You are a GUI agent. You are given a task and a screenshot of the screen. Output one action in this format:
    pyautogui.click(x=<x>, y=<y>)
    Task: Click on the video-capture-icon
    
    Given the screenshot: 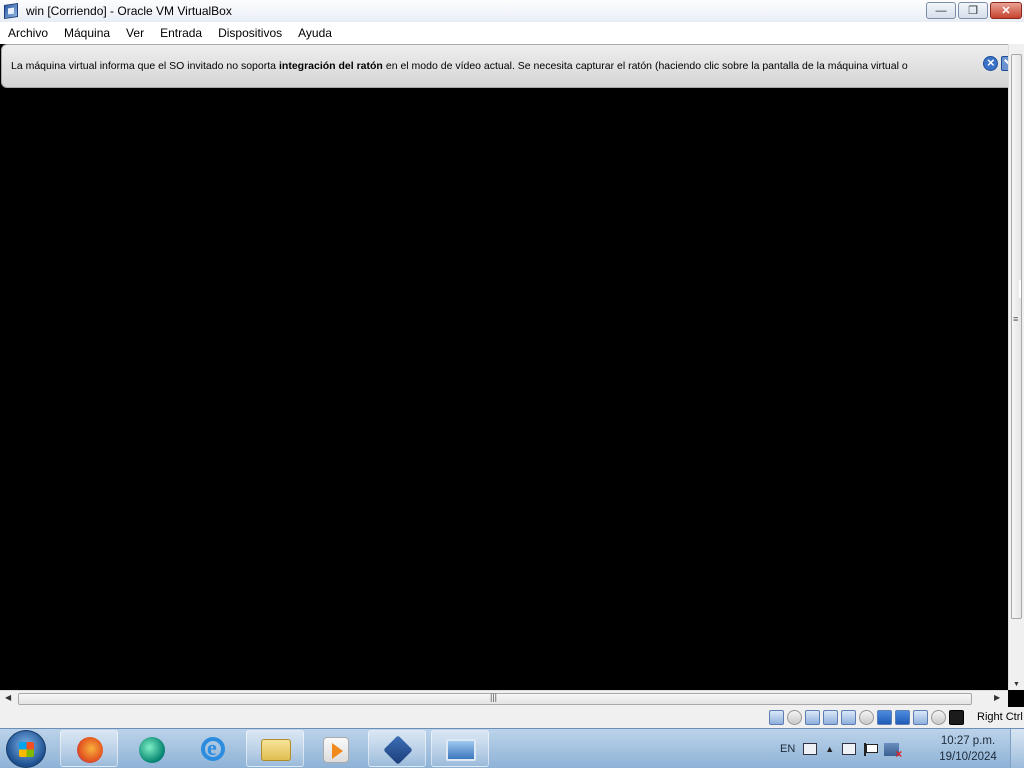 What is the action you would take?
    pyautogui.click(x=902, y=717)
    